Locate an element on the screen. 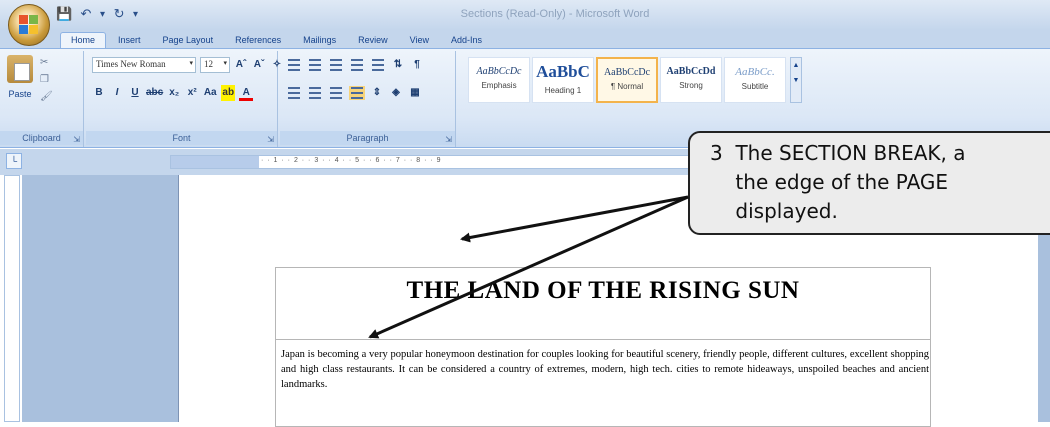 This screenshot has height=427, width=1050. callout-arrows is located at coordinates (528, 267).